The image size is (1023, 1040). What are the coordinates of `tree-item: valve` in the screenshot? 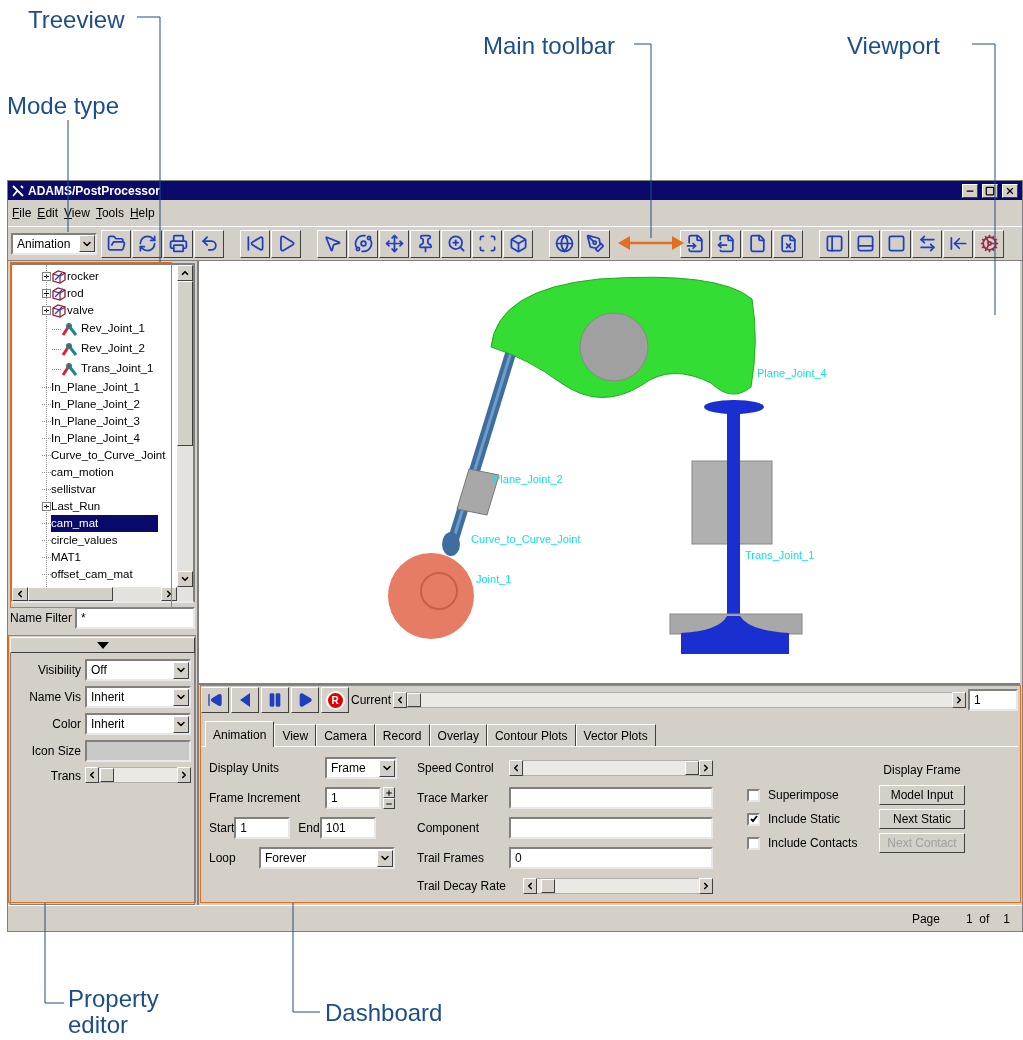 It's located at (80, 310).